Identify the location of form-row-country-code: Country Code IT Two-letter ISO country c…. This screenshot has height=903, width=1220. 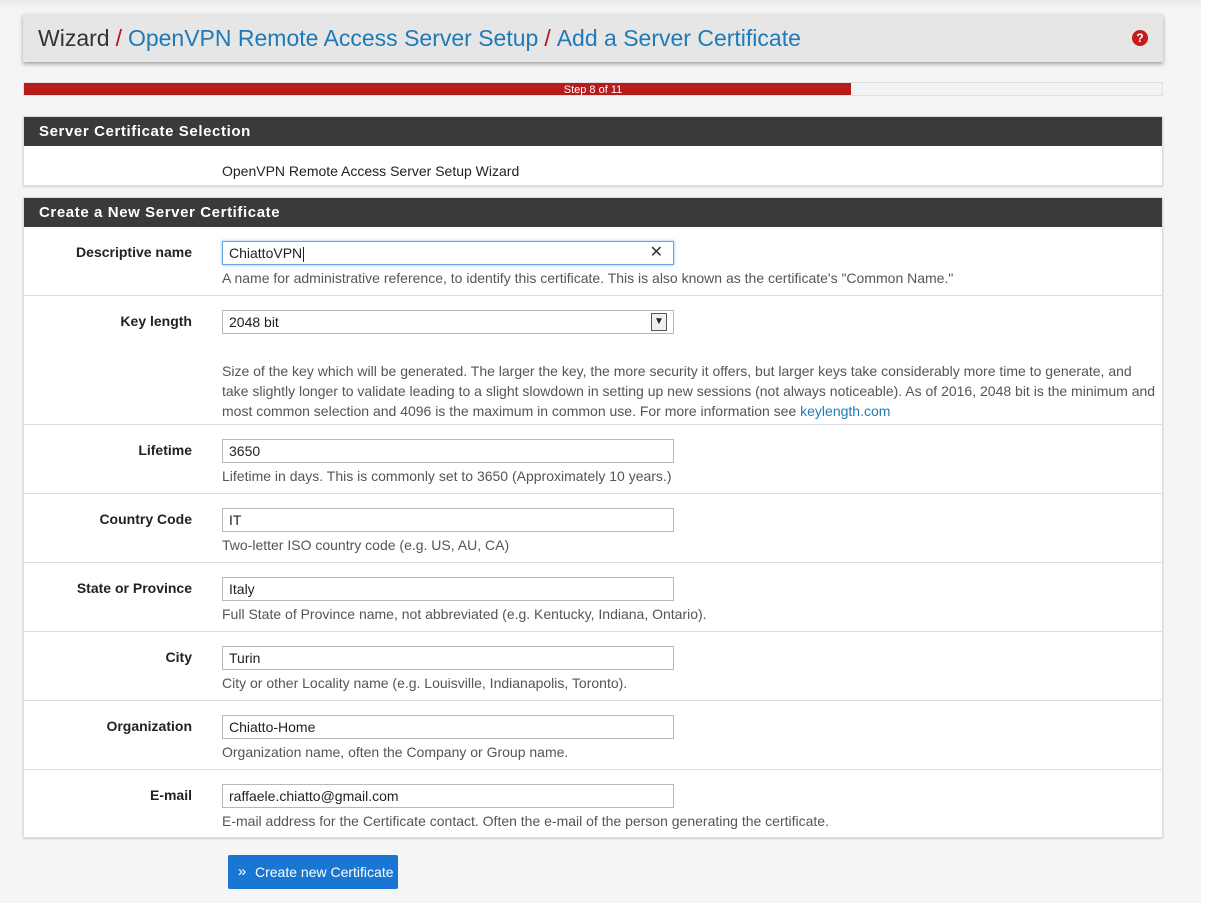
(593, 528).